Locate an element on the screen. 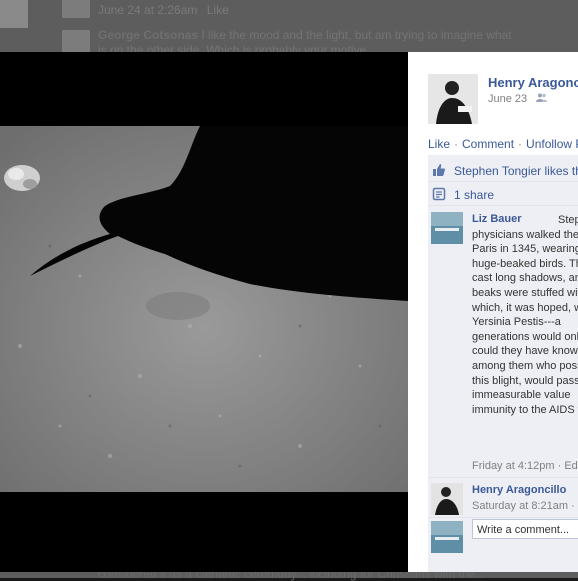 This screenshot has height=581, width=578. background-comment-meta: June 24 at 2:26am Like is located at coordinates (163, 10).